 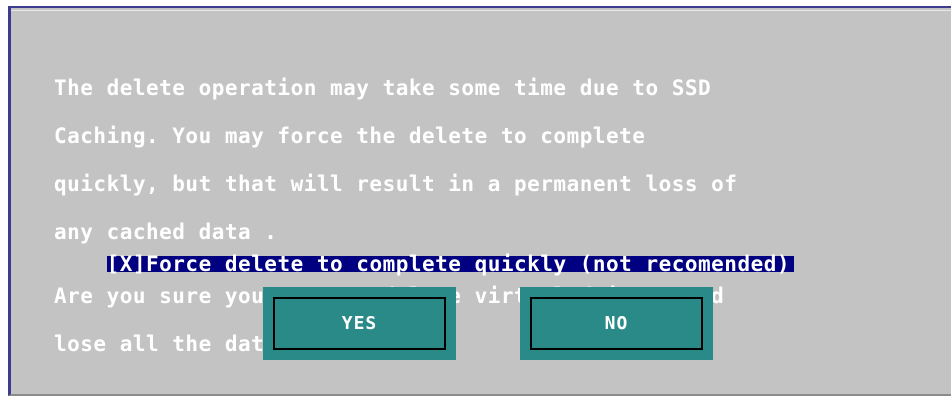 What do you see at coordinates (166, 232) in the screenshot?
I see `message-line: any cached data .` at bounding box center [166, 232].